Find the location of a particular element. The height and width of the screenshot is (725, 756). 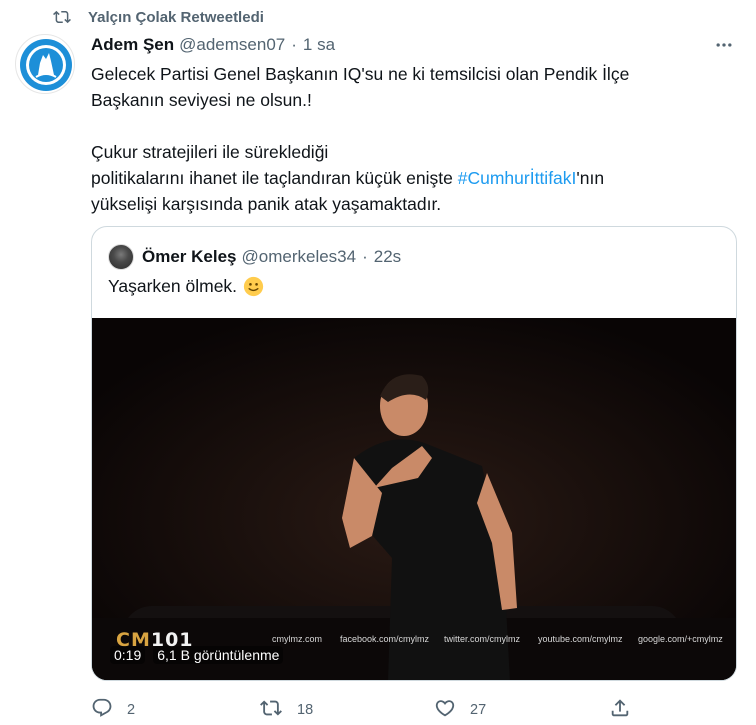

like-button: 27 is located at coordinates (460, 710).